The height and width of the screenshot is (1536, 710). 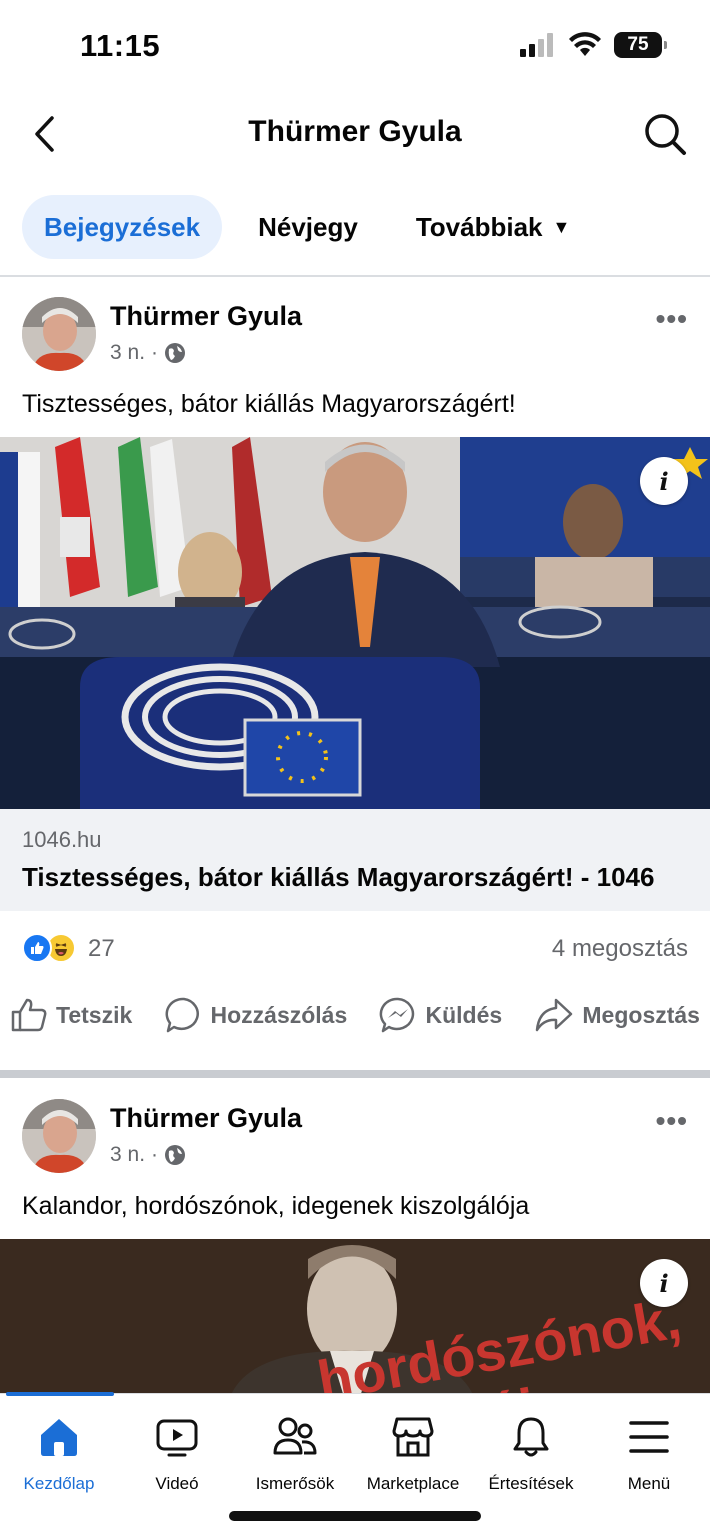 What do you see at coordinates (355, 1074) in the screenshot?
I see `post-separator` at bounding box center [355, 1074].